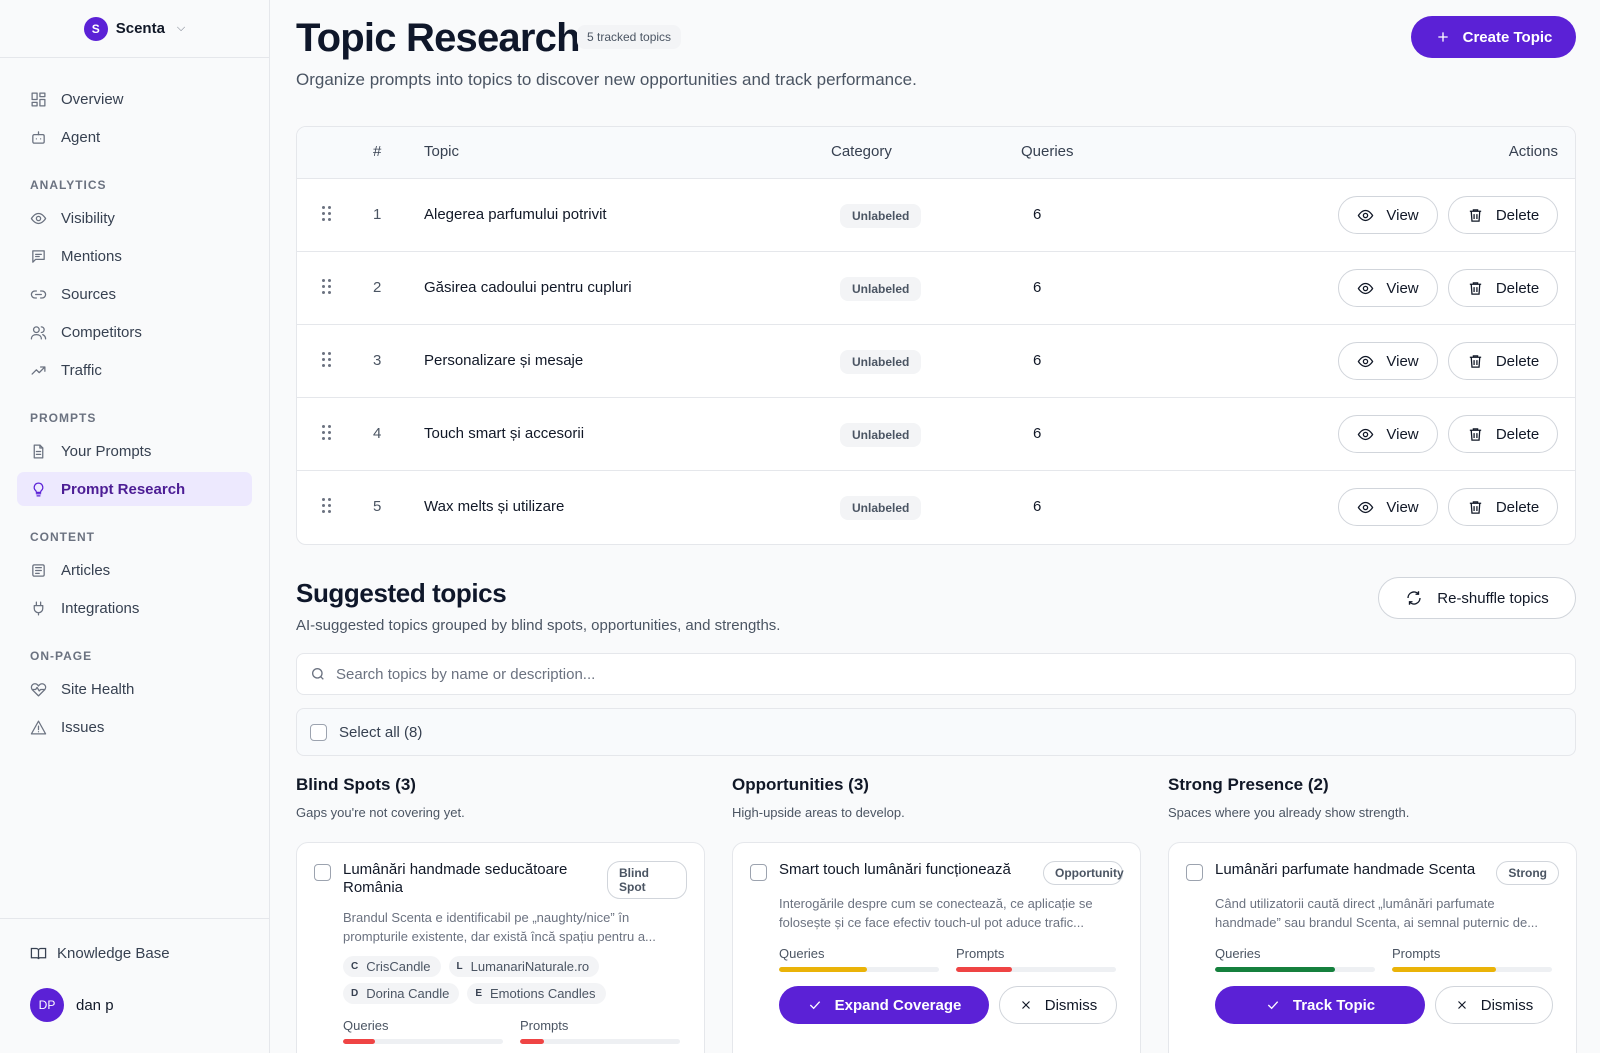  What do you see at coordinates (134, 489) in the screenshot?
I see `sidebar-item-prompt-research: Prompt Research` at bounding box center [134, 489].